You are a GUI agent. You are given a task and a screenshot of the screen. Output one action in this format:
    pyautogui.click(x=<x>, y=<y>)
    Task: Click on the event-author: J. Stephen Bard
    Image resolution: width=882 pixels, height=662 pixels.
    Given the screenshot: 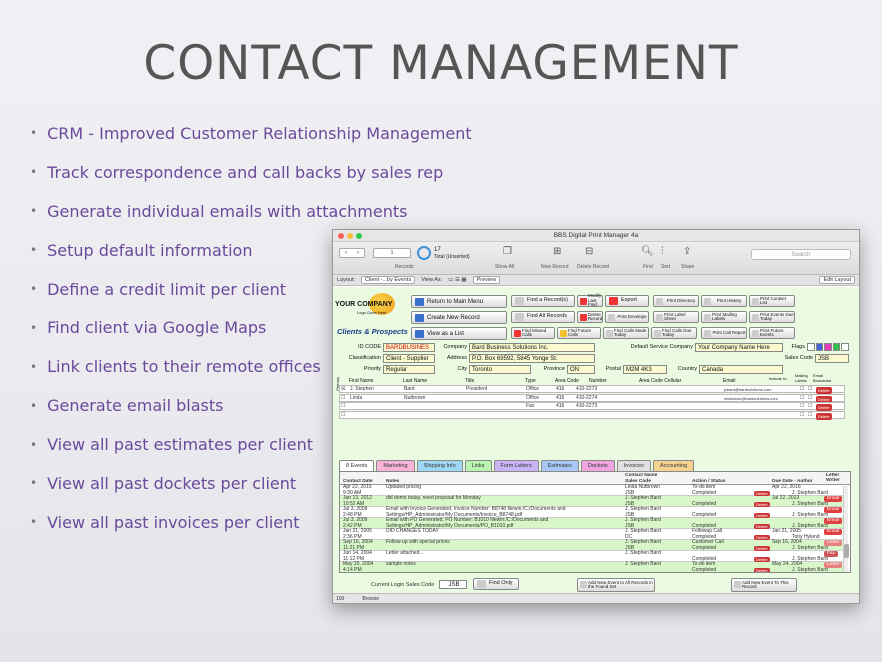 What is the action you would take?
    pyautogui.click(x=810, y=569)
    